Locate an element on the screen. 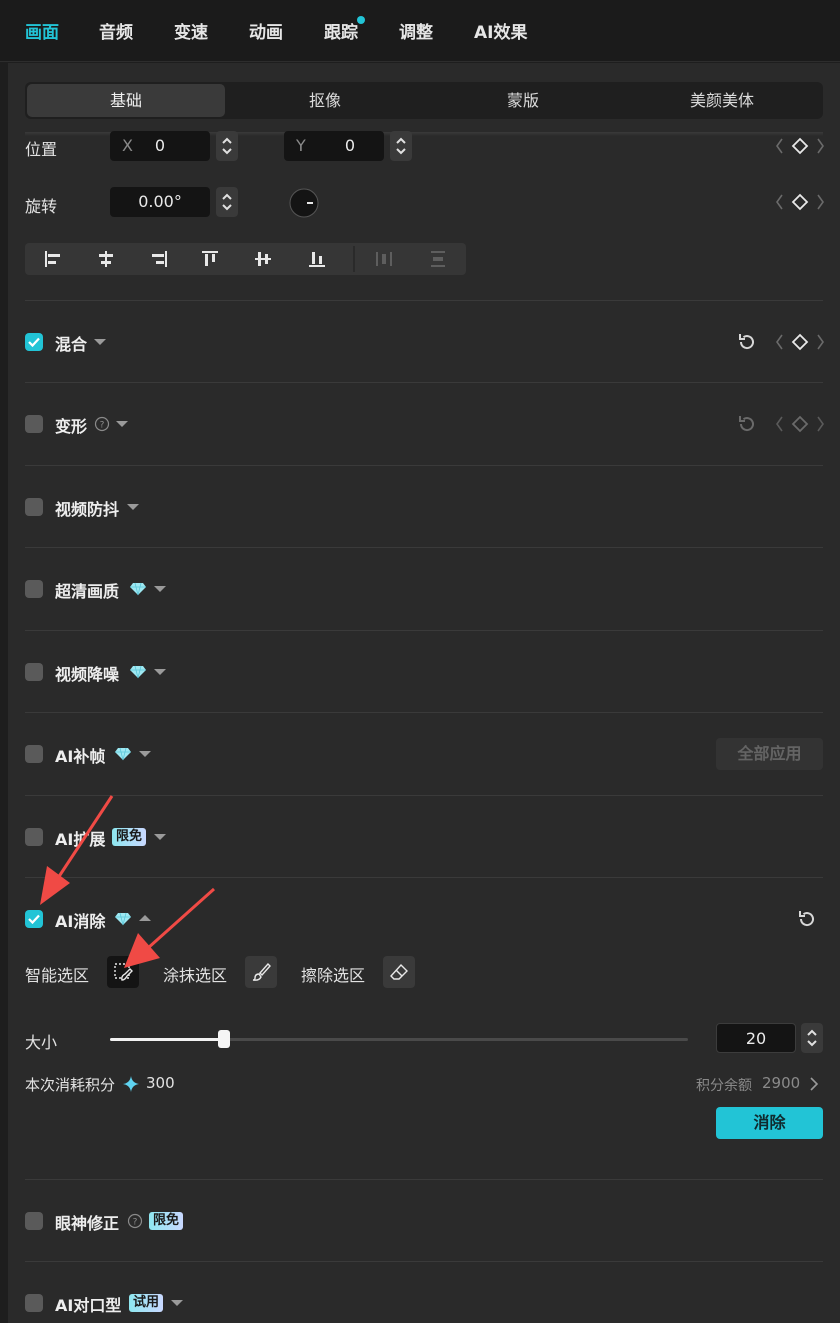 The width and height of the screenshot is (840, 1323). smart-select-button is located at coordinates (123, 972).